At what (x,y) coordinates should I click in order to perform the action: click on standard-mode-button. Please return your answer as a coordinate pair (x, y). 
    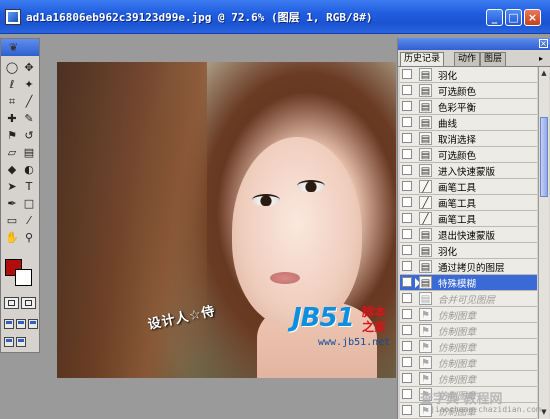
    Looking at the image, I should click on (11, 303).